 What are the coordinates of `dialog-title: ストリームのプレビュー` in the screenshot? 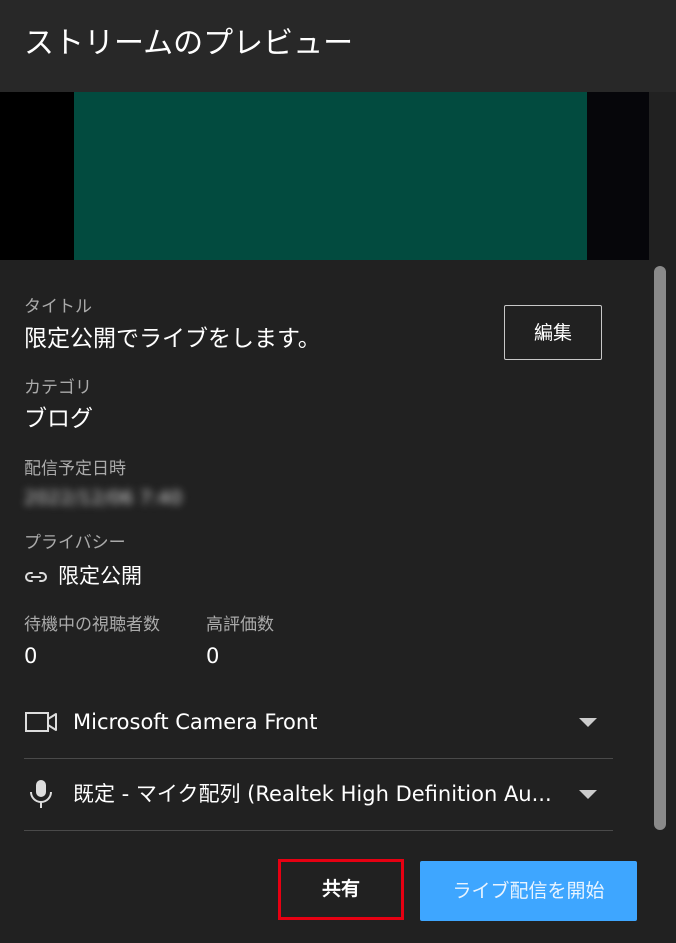 It's located at (189, 43).